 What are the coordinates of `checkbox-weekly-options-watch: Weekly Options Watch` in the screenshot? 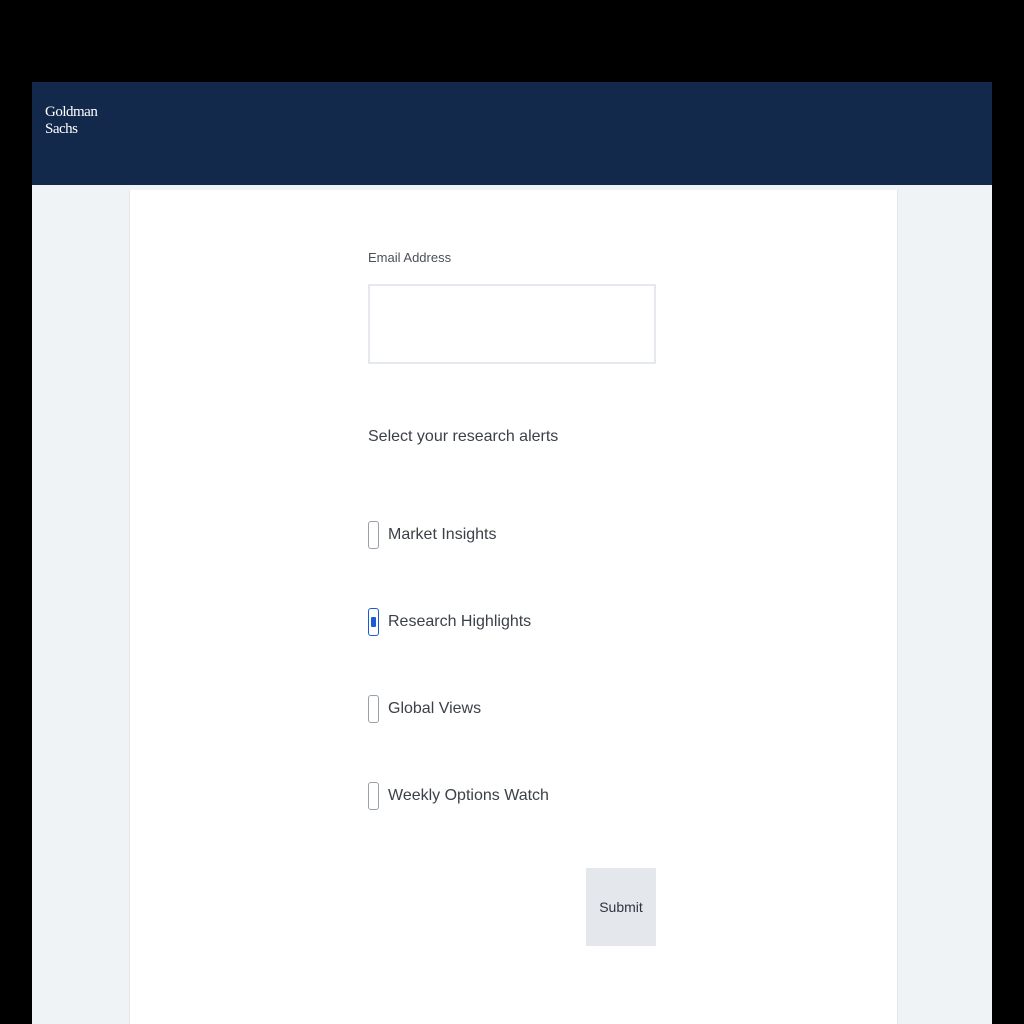 It's located at (458, 796).